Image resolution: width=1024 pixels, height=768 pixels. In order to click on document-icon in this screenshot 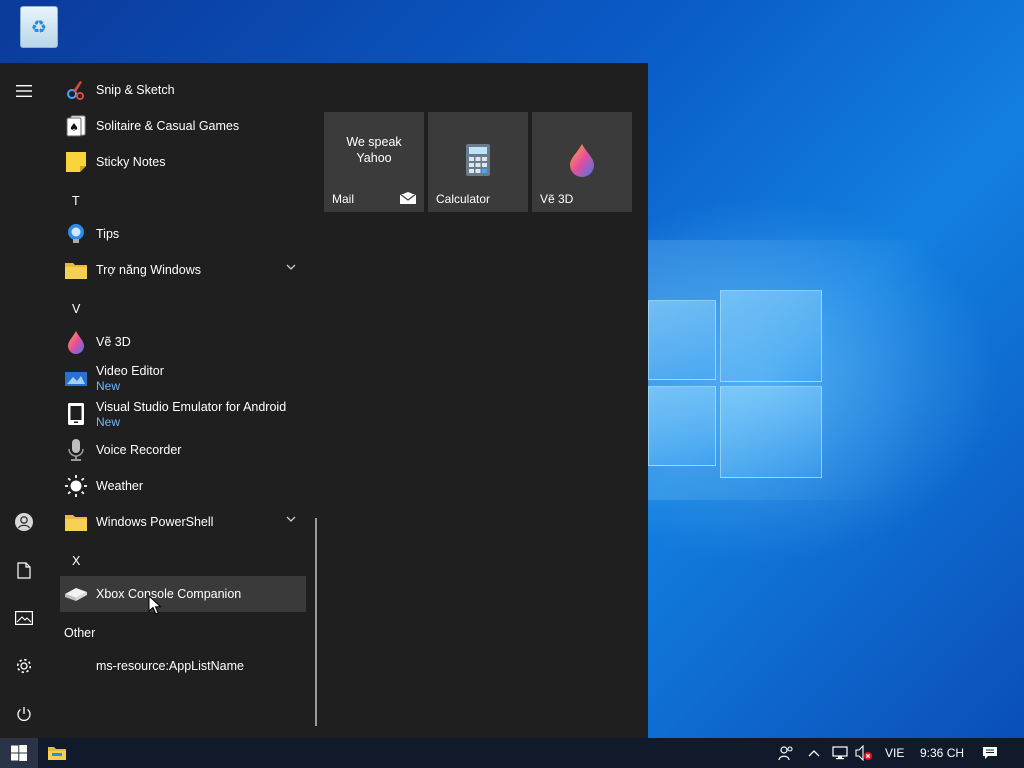, I will do `click(24, 570)`.